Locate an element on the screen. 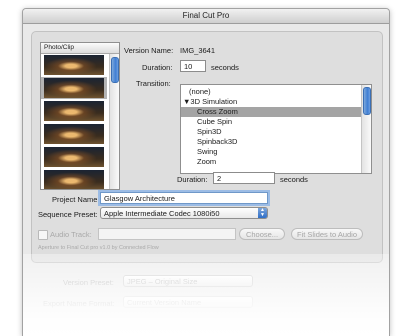 This screenshot has height=336, width=400. photo-list-scroll-thumb is located at coordinates (115, 70).